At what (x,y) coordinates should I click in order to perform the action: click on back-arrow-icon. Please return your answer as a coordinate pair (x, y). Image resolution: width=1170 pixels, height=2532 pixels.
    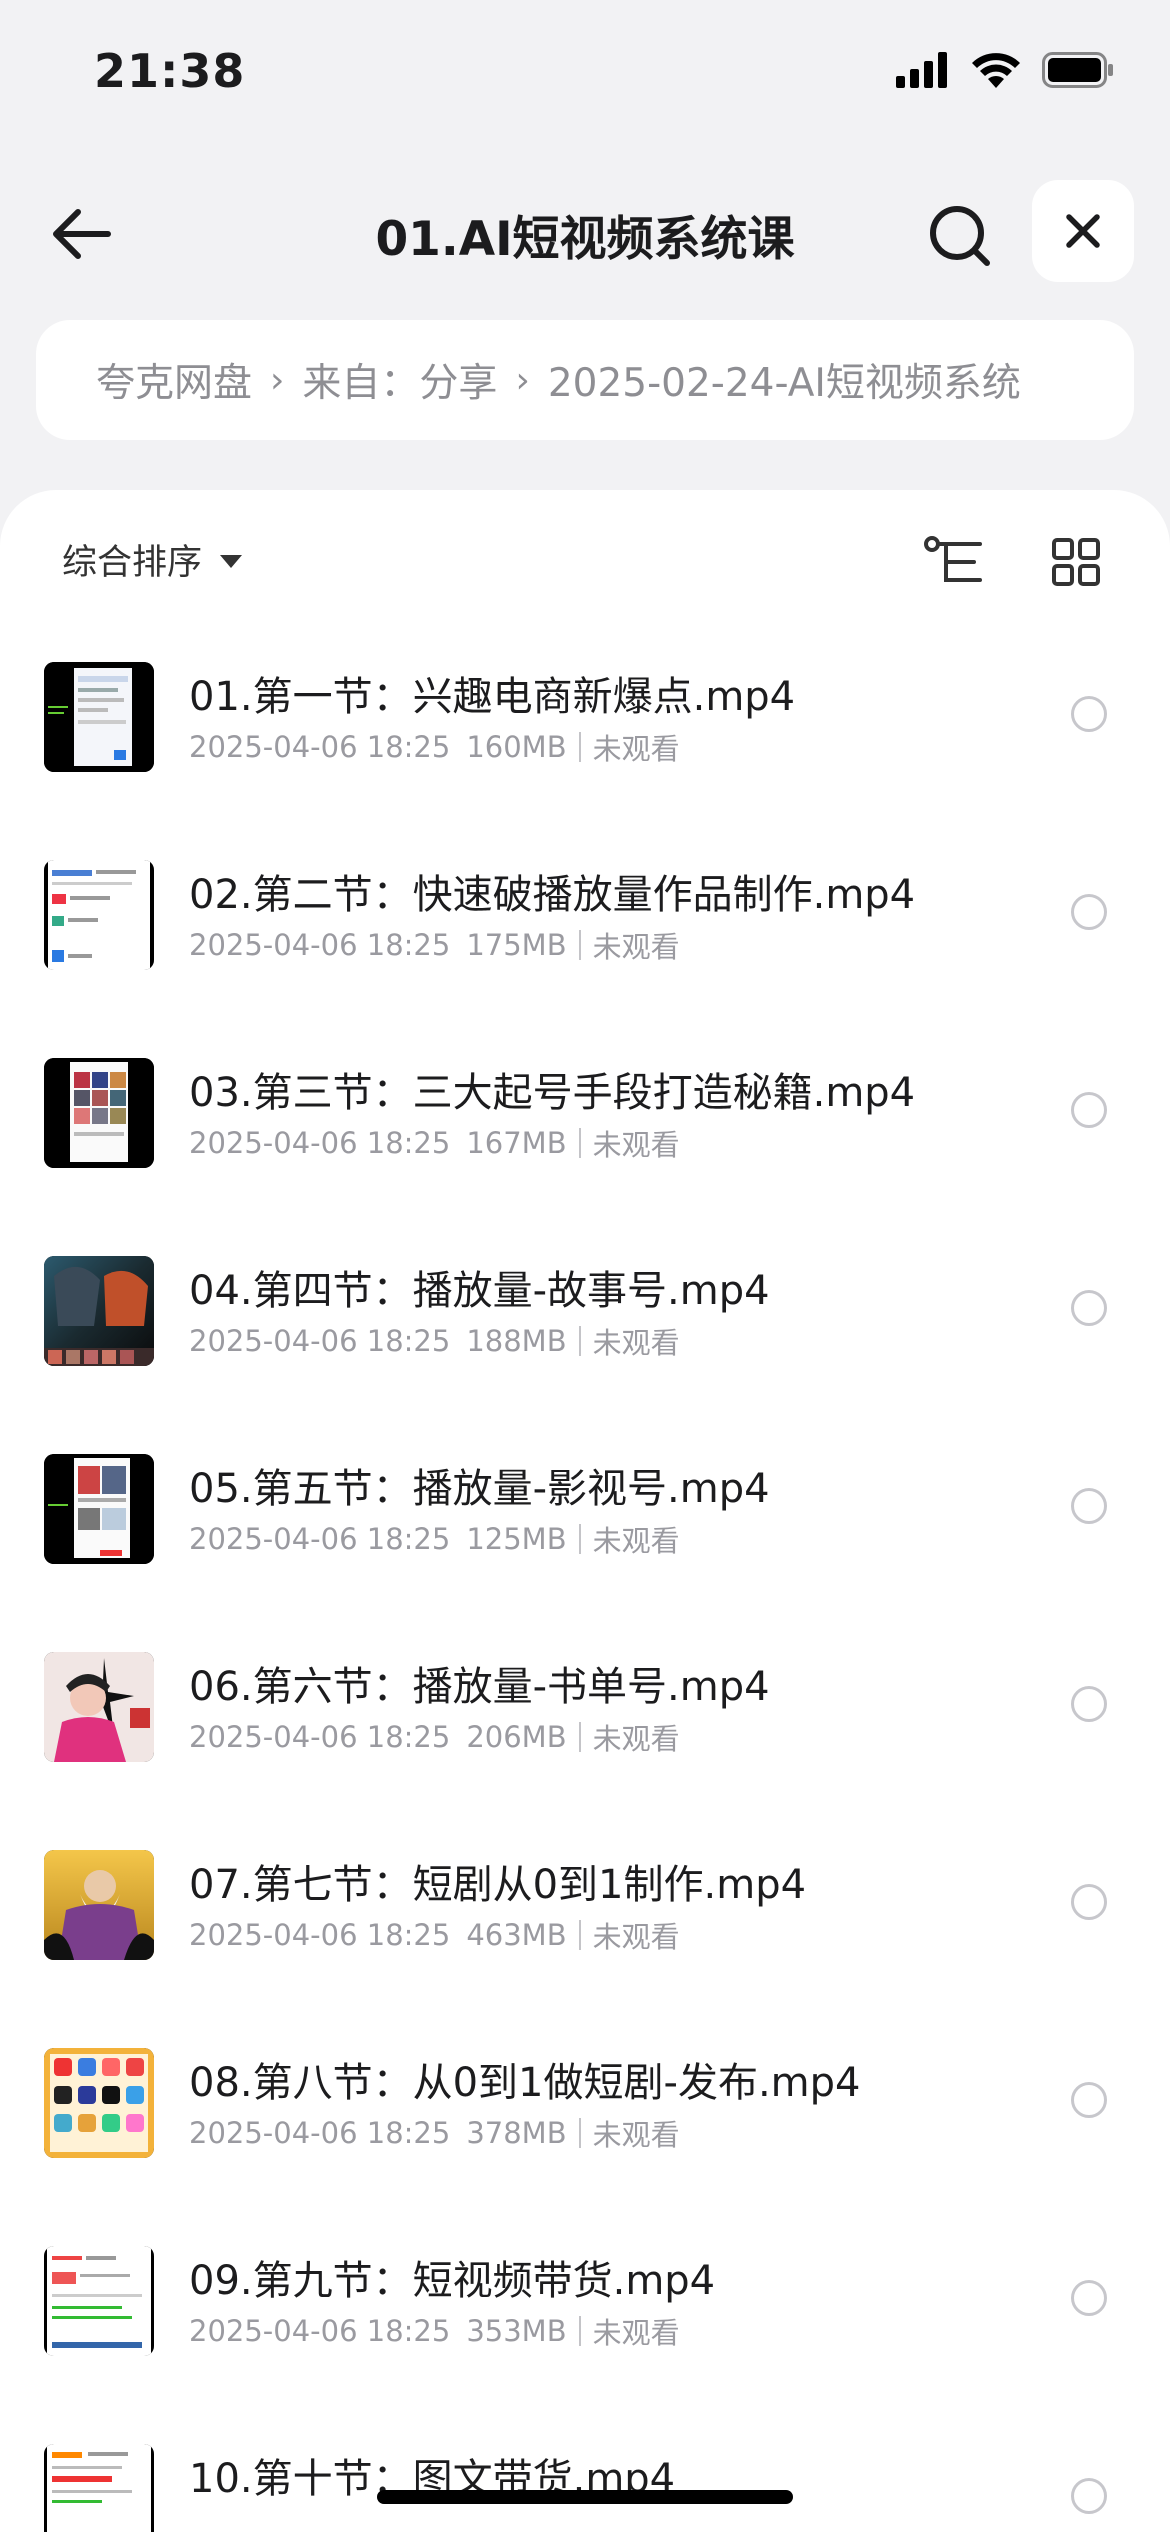
    Looking at the image, I should click on (82, 234).